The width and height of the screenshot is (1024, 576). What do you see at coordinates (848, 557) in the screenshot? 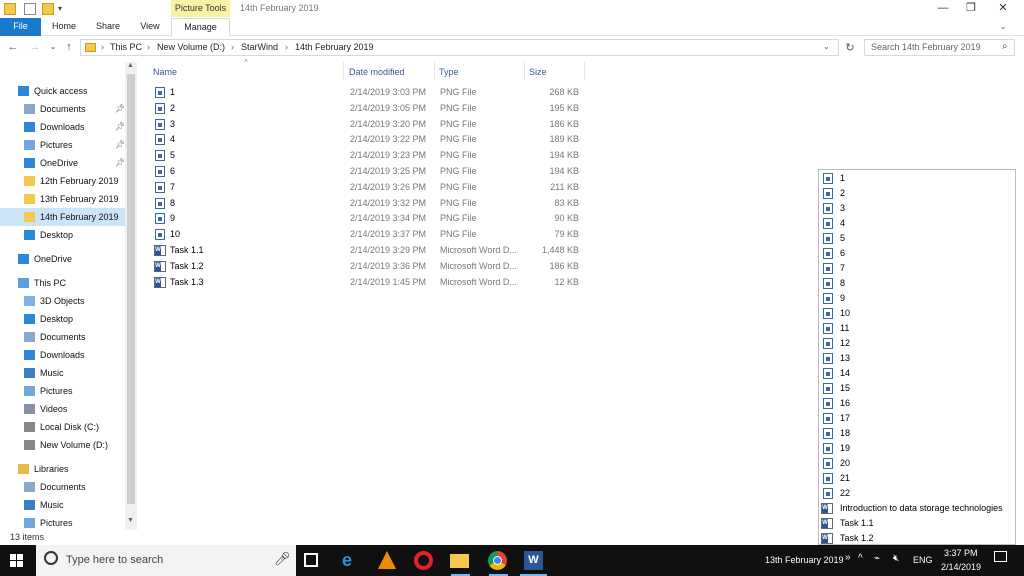
I see `toolbar-chevron-icon: »` at bounding box center [848, 557].